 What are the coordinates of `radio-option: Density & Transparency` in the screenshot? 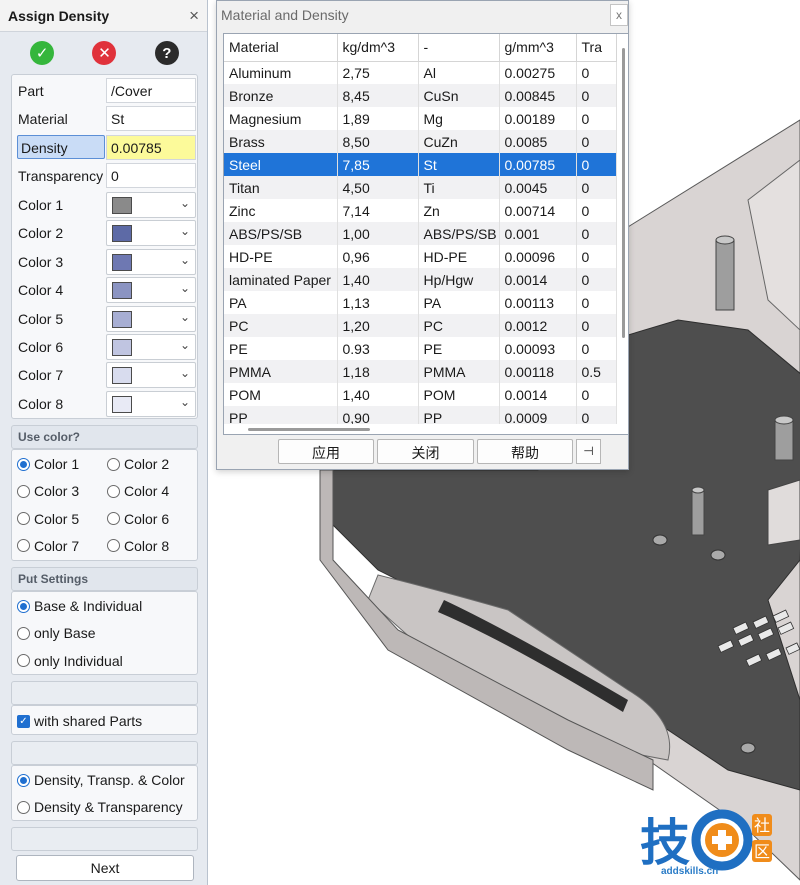 It's located at (100, 807).